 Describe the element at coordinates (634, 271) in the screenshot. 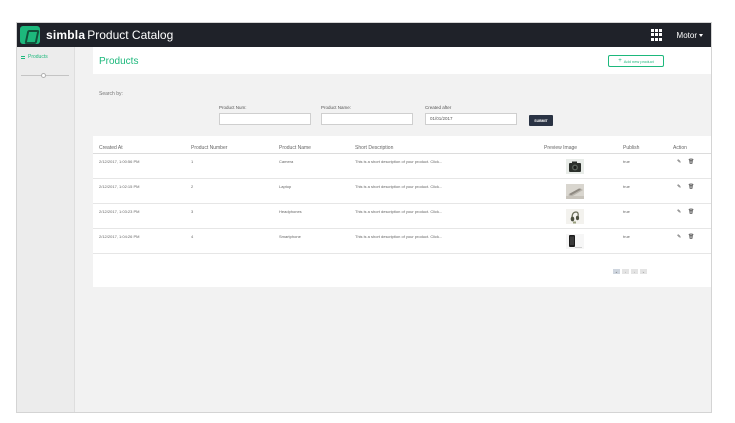

I see `next-page-button: ›` at that location.